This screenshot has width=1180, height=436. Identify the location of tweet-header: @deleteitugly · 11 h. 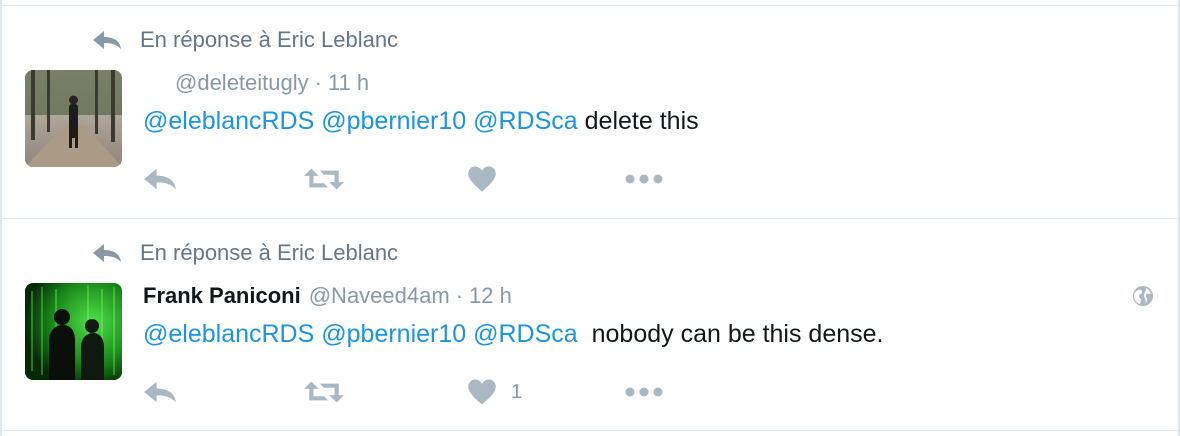
(256, 83).